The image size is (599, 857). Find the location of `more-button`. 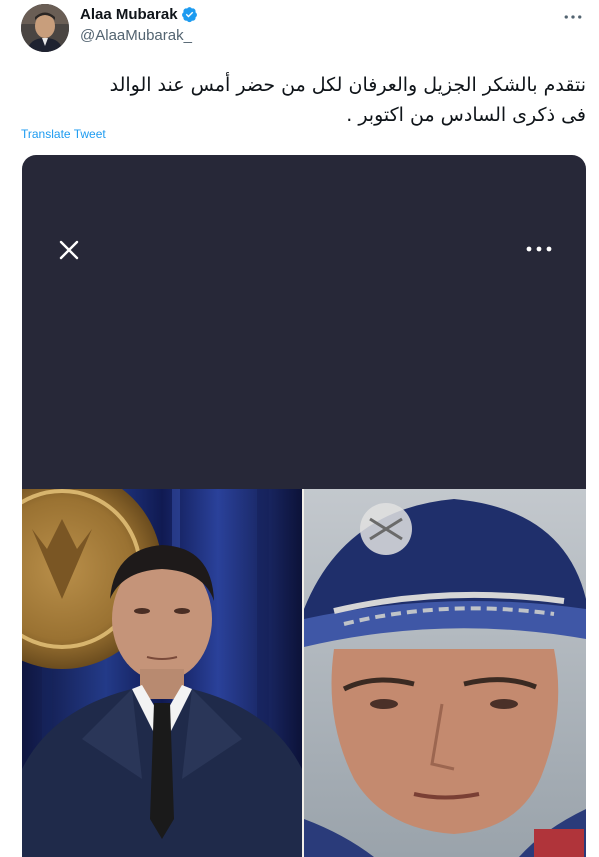

more-button is located at coordinates (573, 17).